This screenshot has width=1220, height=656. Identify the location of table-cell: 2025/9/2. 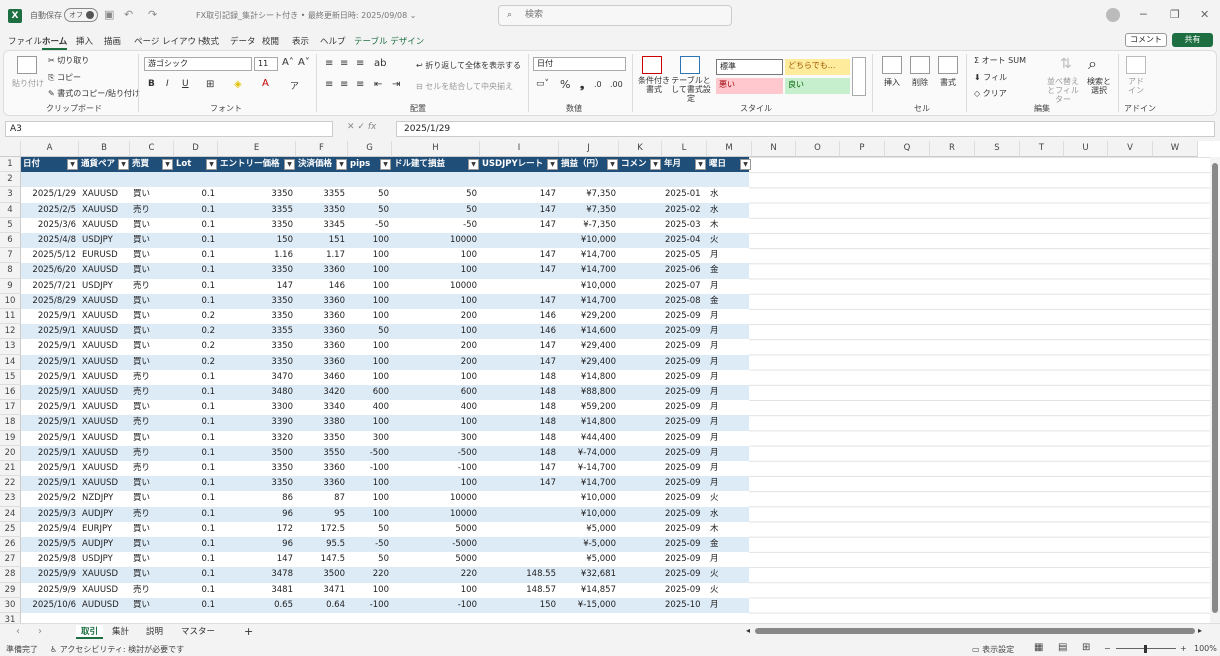
(50, 498).